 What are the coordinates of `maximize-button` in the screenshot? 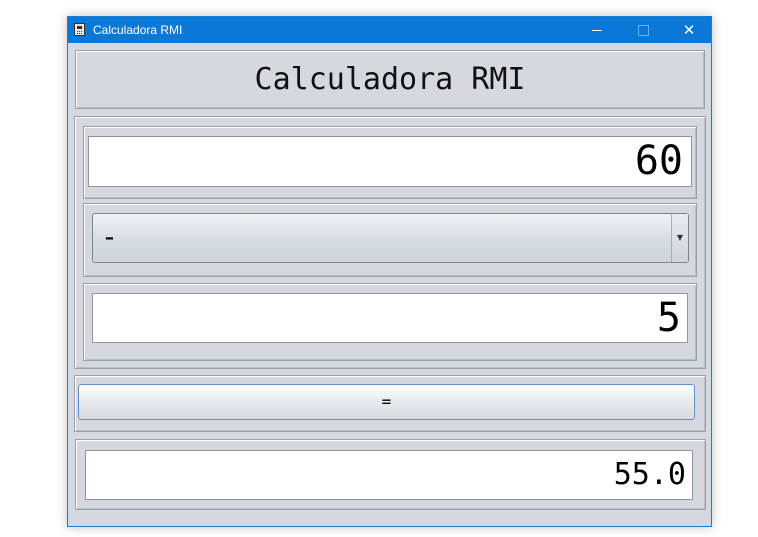 It's located at (643, 30).